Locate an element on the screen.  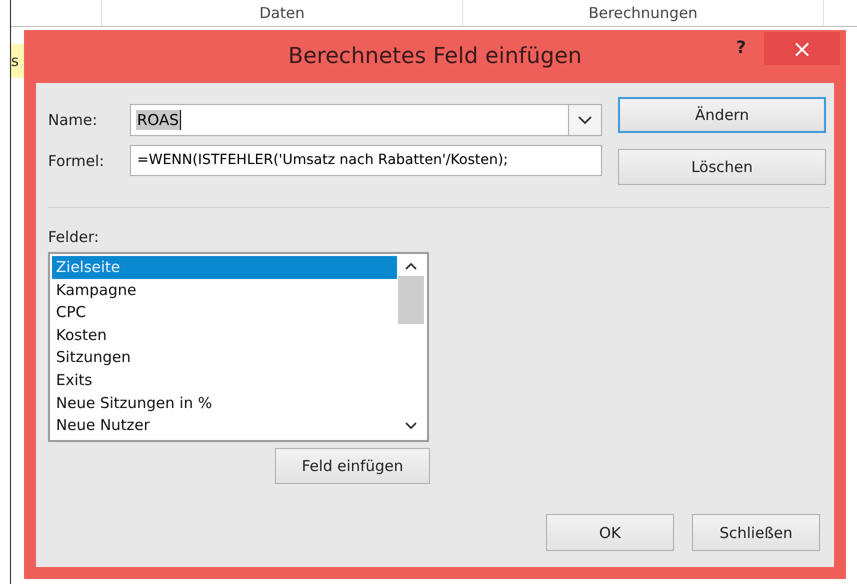
chevron-icon is located at coordinates (585, 120).